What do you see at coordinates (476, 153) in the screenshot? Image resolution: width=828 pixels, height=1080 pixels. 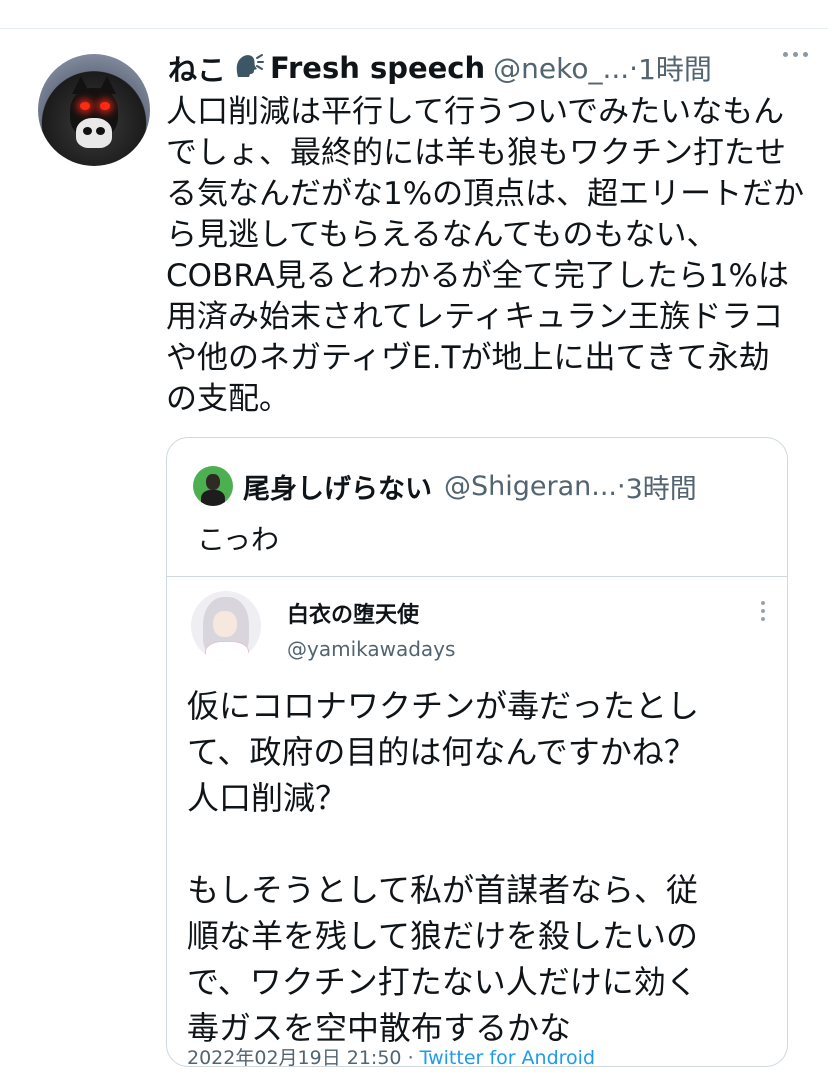 I see `tweet-text-line: でしょ、最終的には羊も狼もワクチン打たせ` at bounding box center [476, 153].